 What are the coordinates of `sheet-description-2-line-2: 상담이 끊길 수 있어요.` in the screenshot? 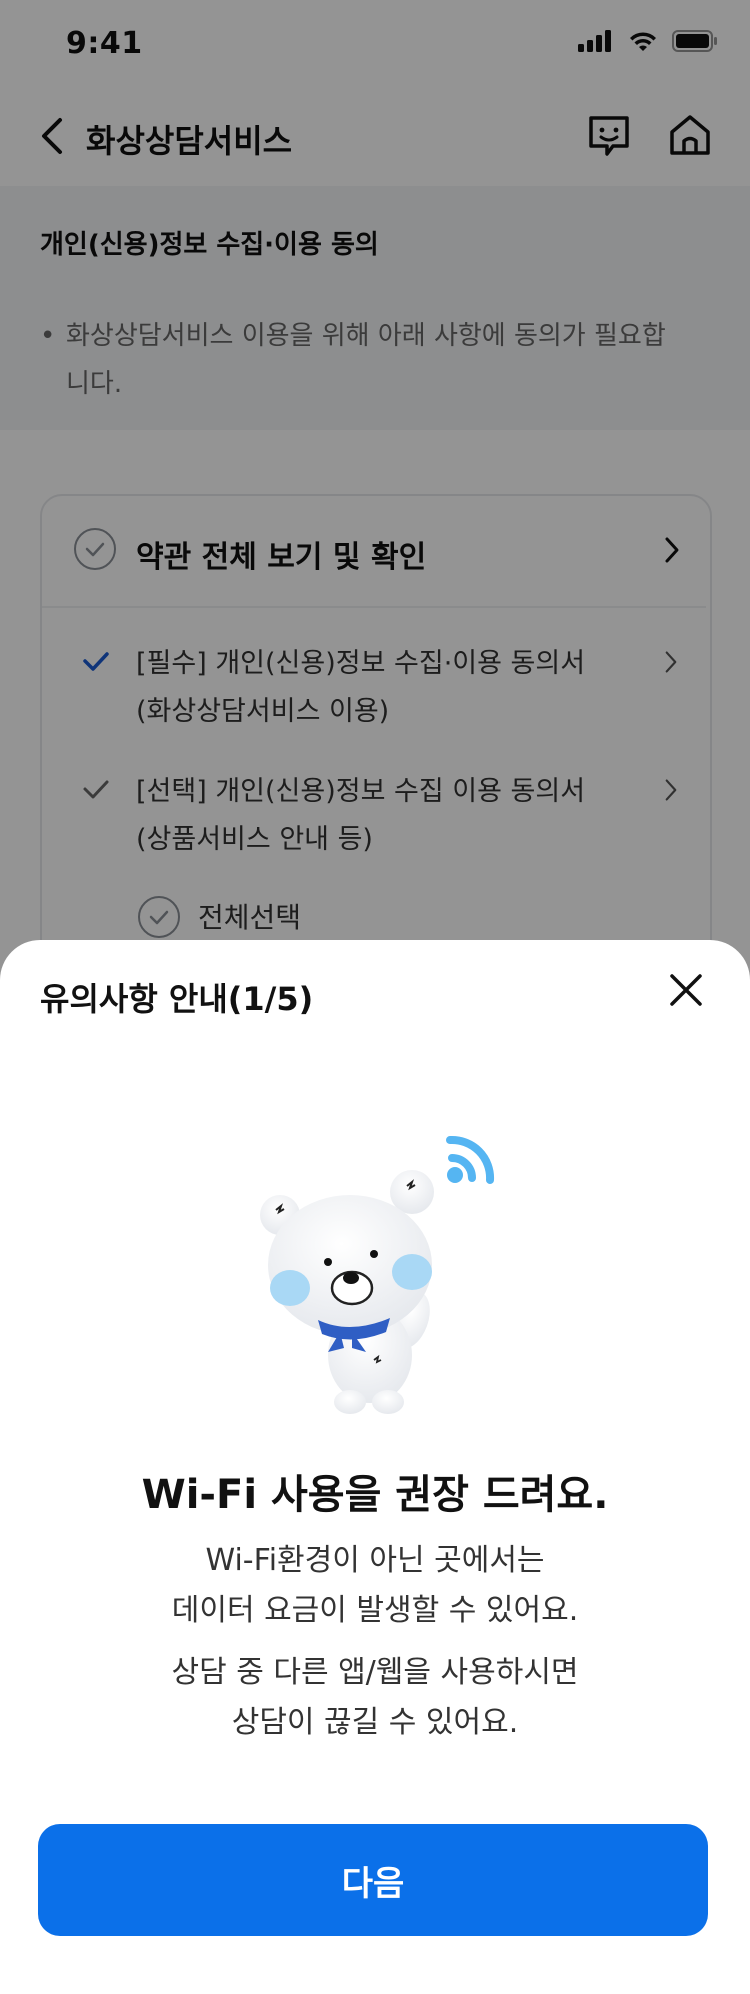 It's located at (375, 1722).